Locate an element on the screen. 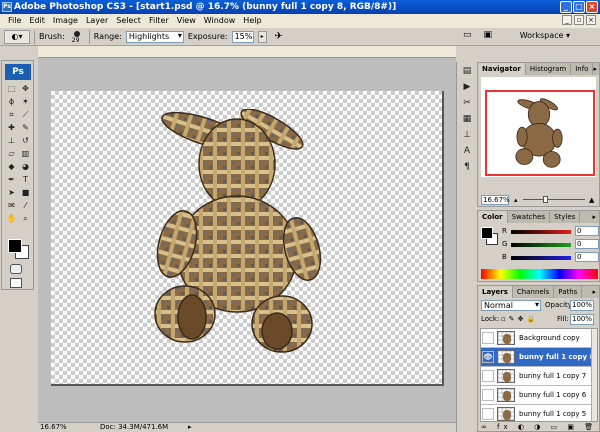 Image resolution: width=600 pixels, height=432 pixels. history-panel-icon: ▤ is located at coordinates (467, 71).